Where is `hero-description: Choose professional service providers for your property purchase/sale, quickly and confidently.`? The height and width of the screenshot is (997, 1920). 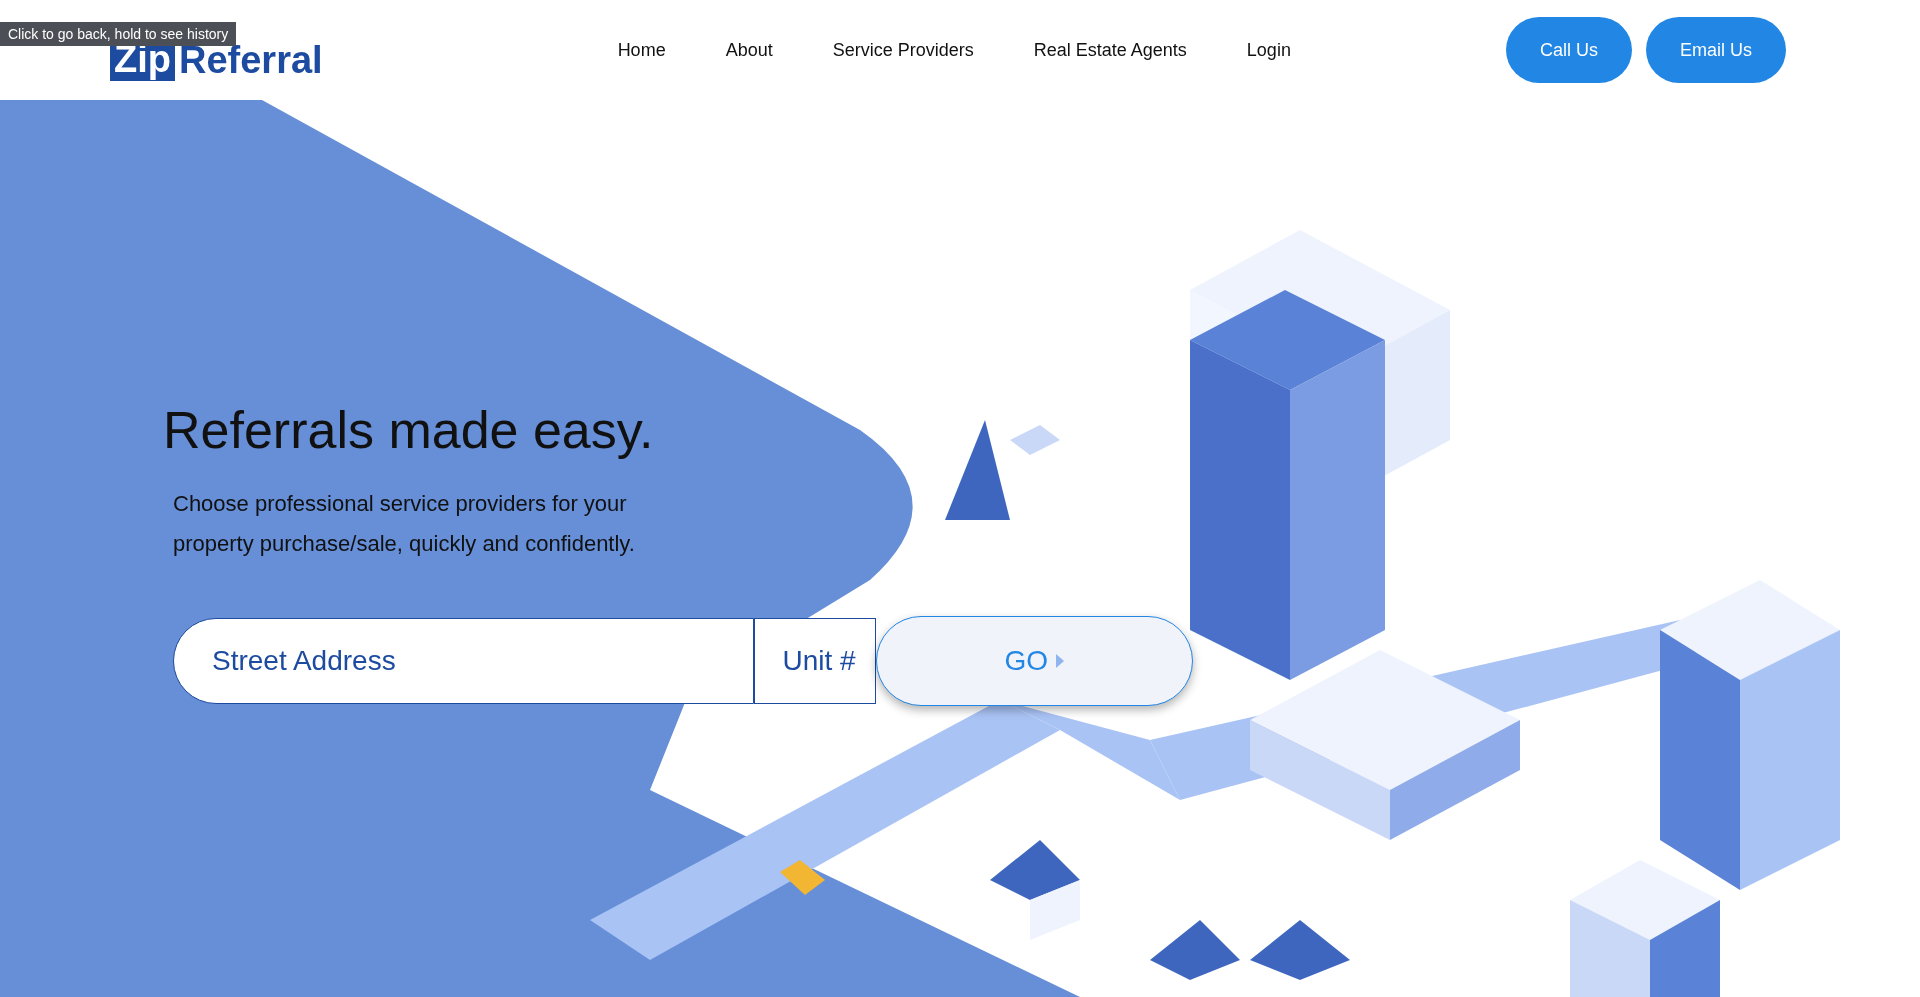
hero-description: Choose professional service providers for your property purchase/sale, quickly and confidently. is located at coordinates (404, 524).